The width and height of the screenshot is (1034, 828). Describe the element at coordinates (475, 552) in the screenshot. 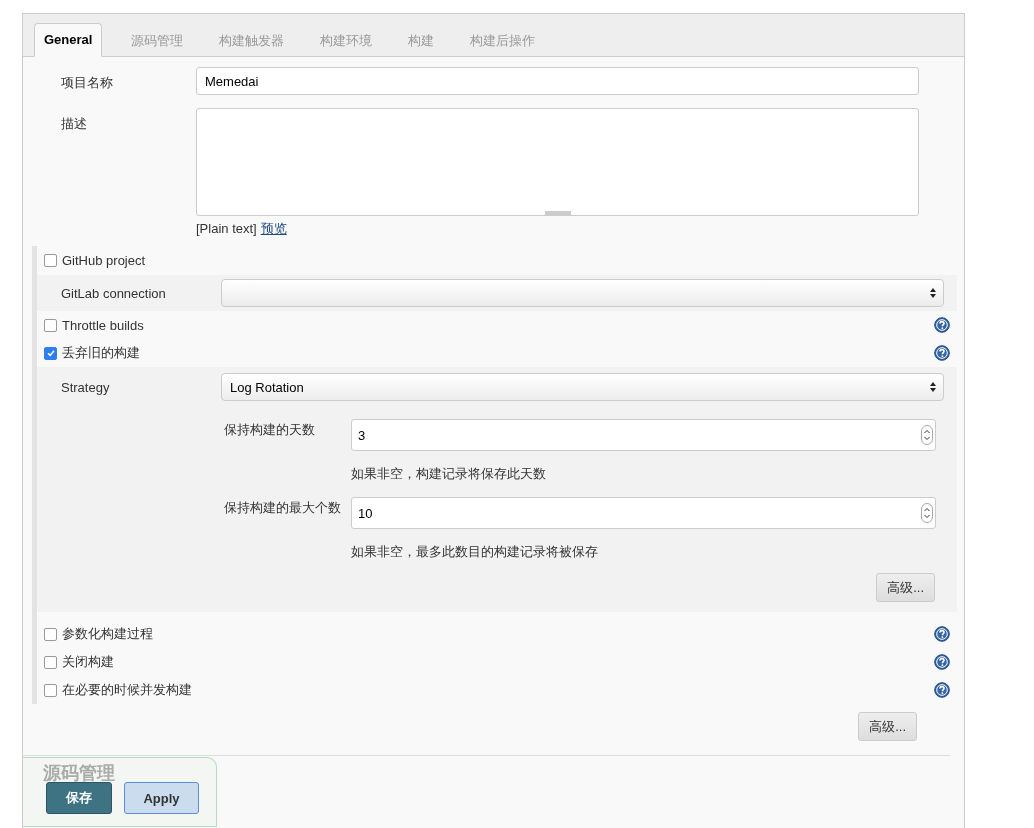

I see `field-hint: 如果非空，最多此数目的构建记录将被保存` at that location.